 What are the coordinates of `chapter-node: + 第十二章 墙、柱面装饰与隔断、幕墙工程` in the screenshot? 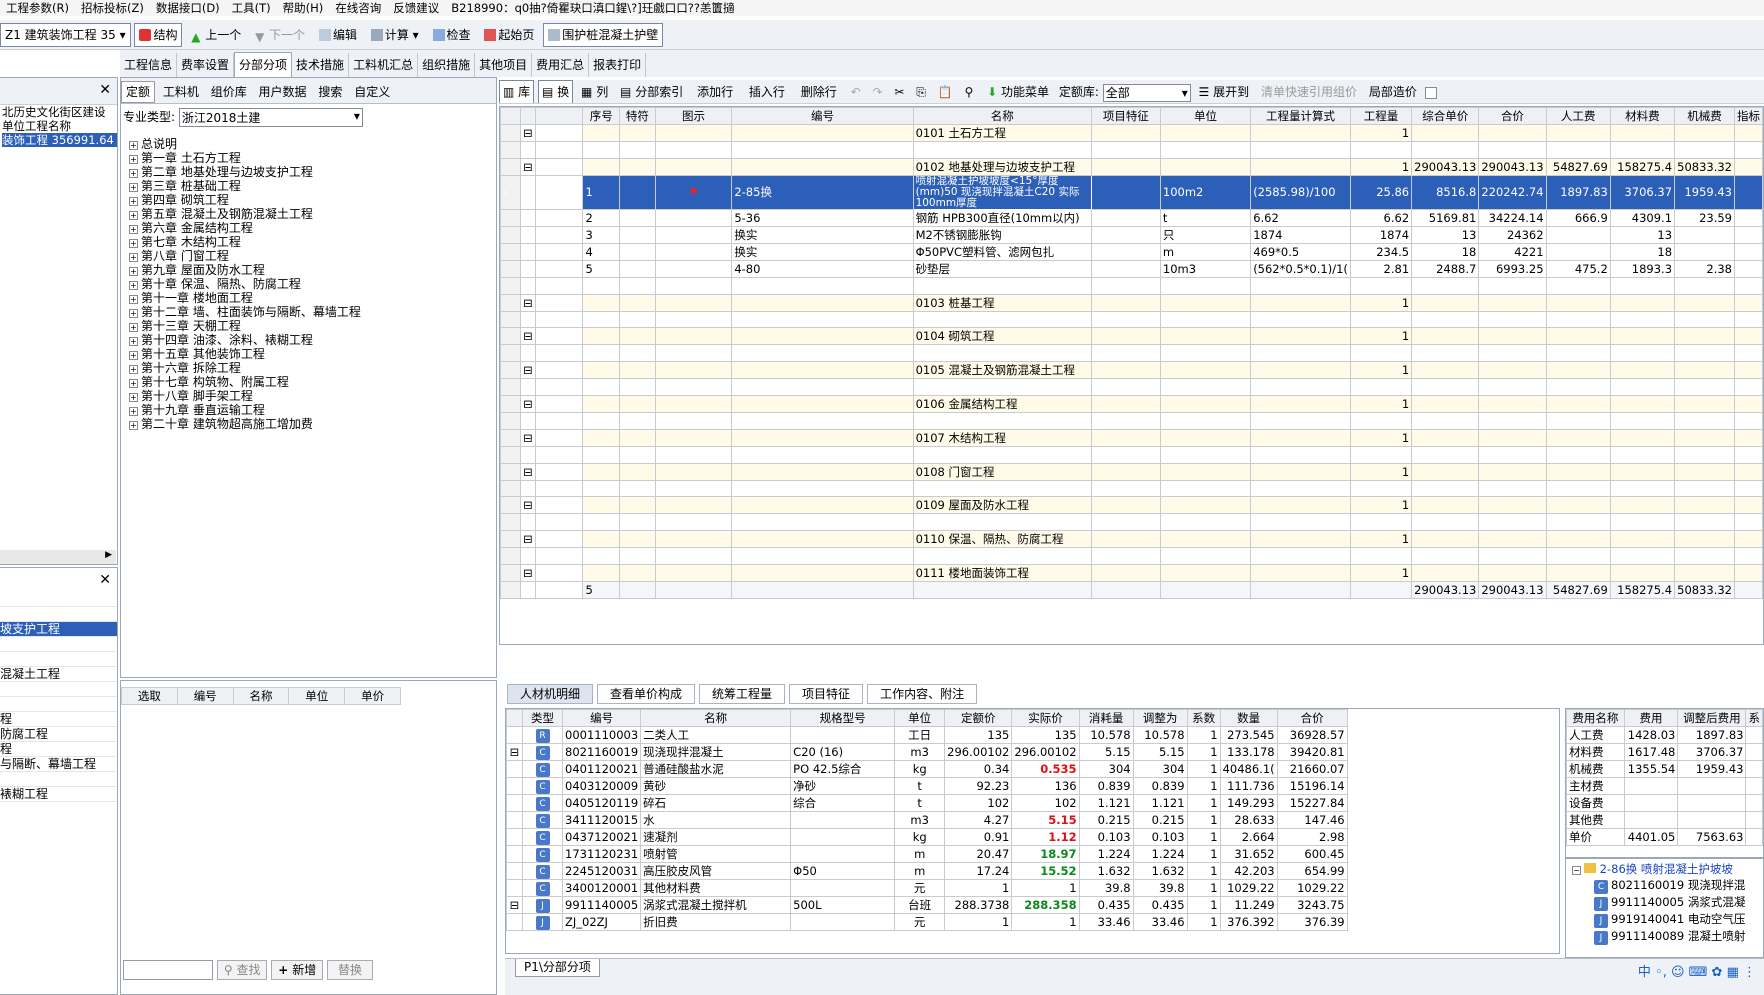 It's located at (312, 312).